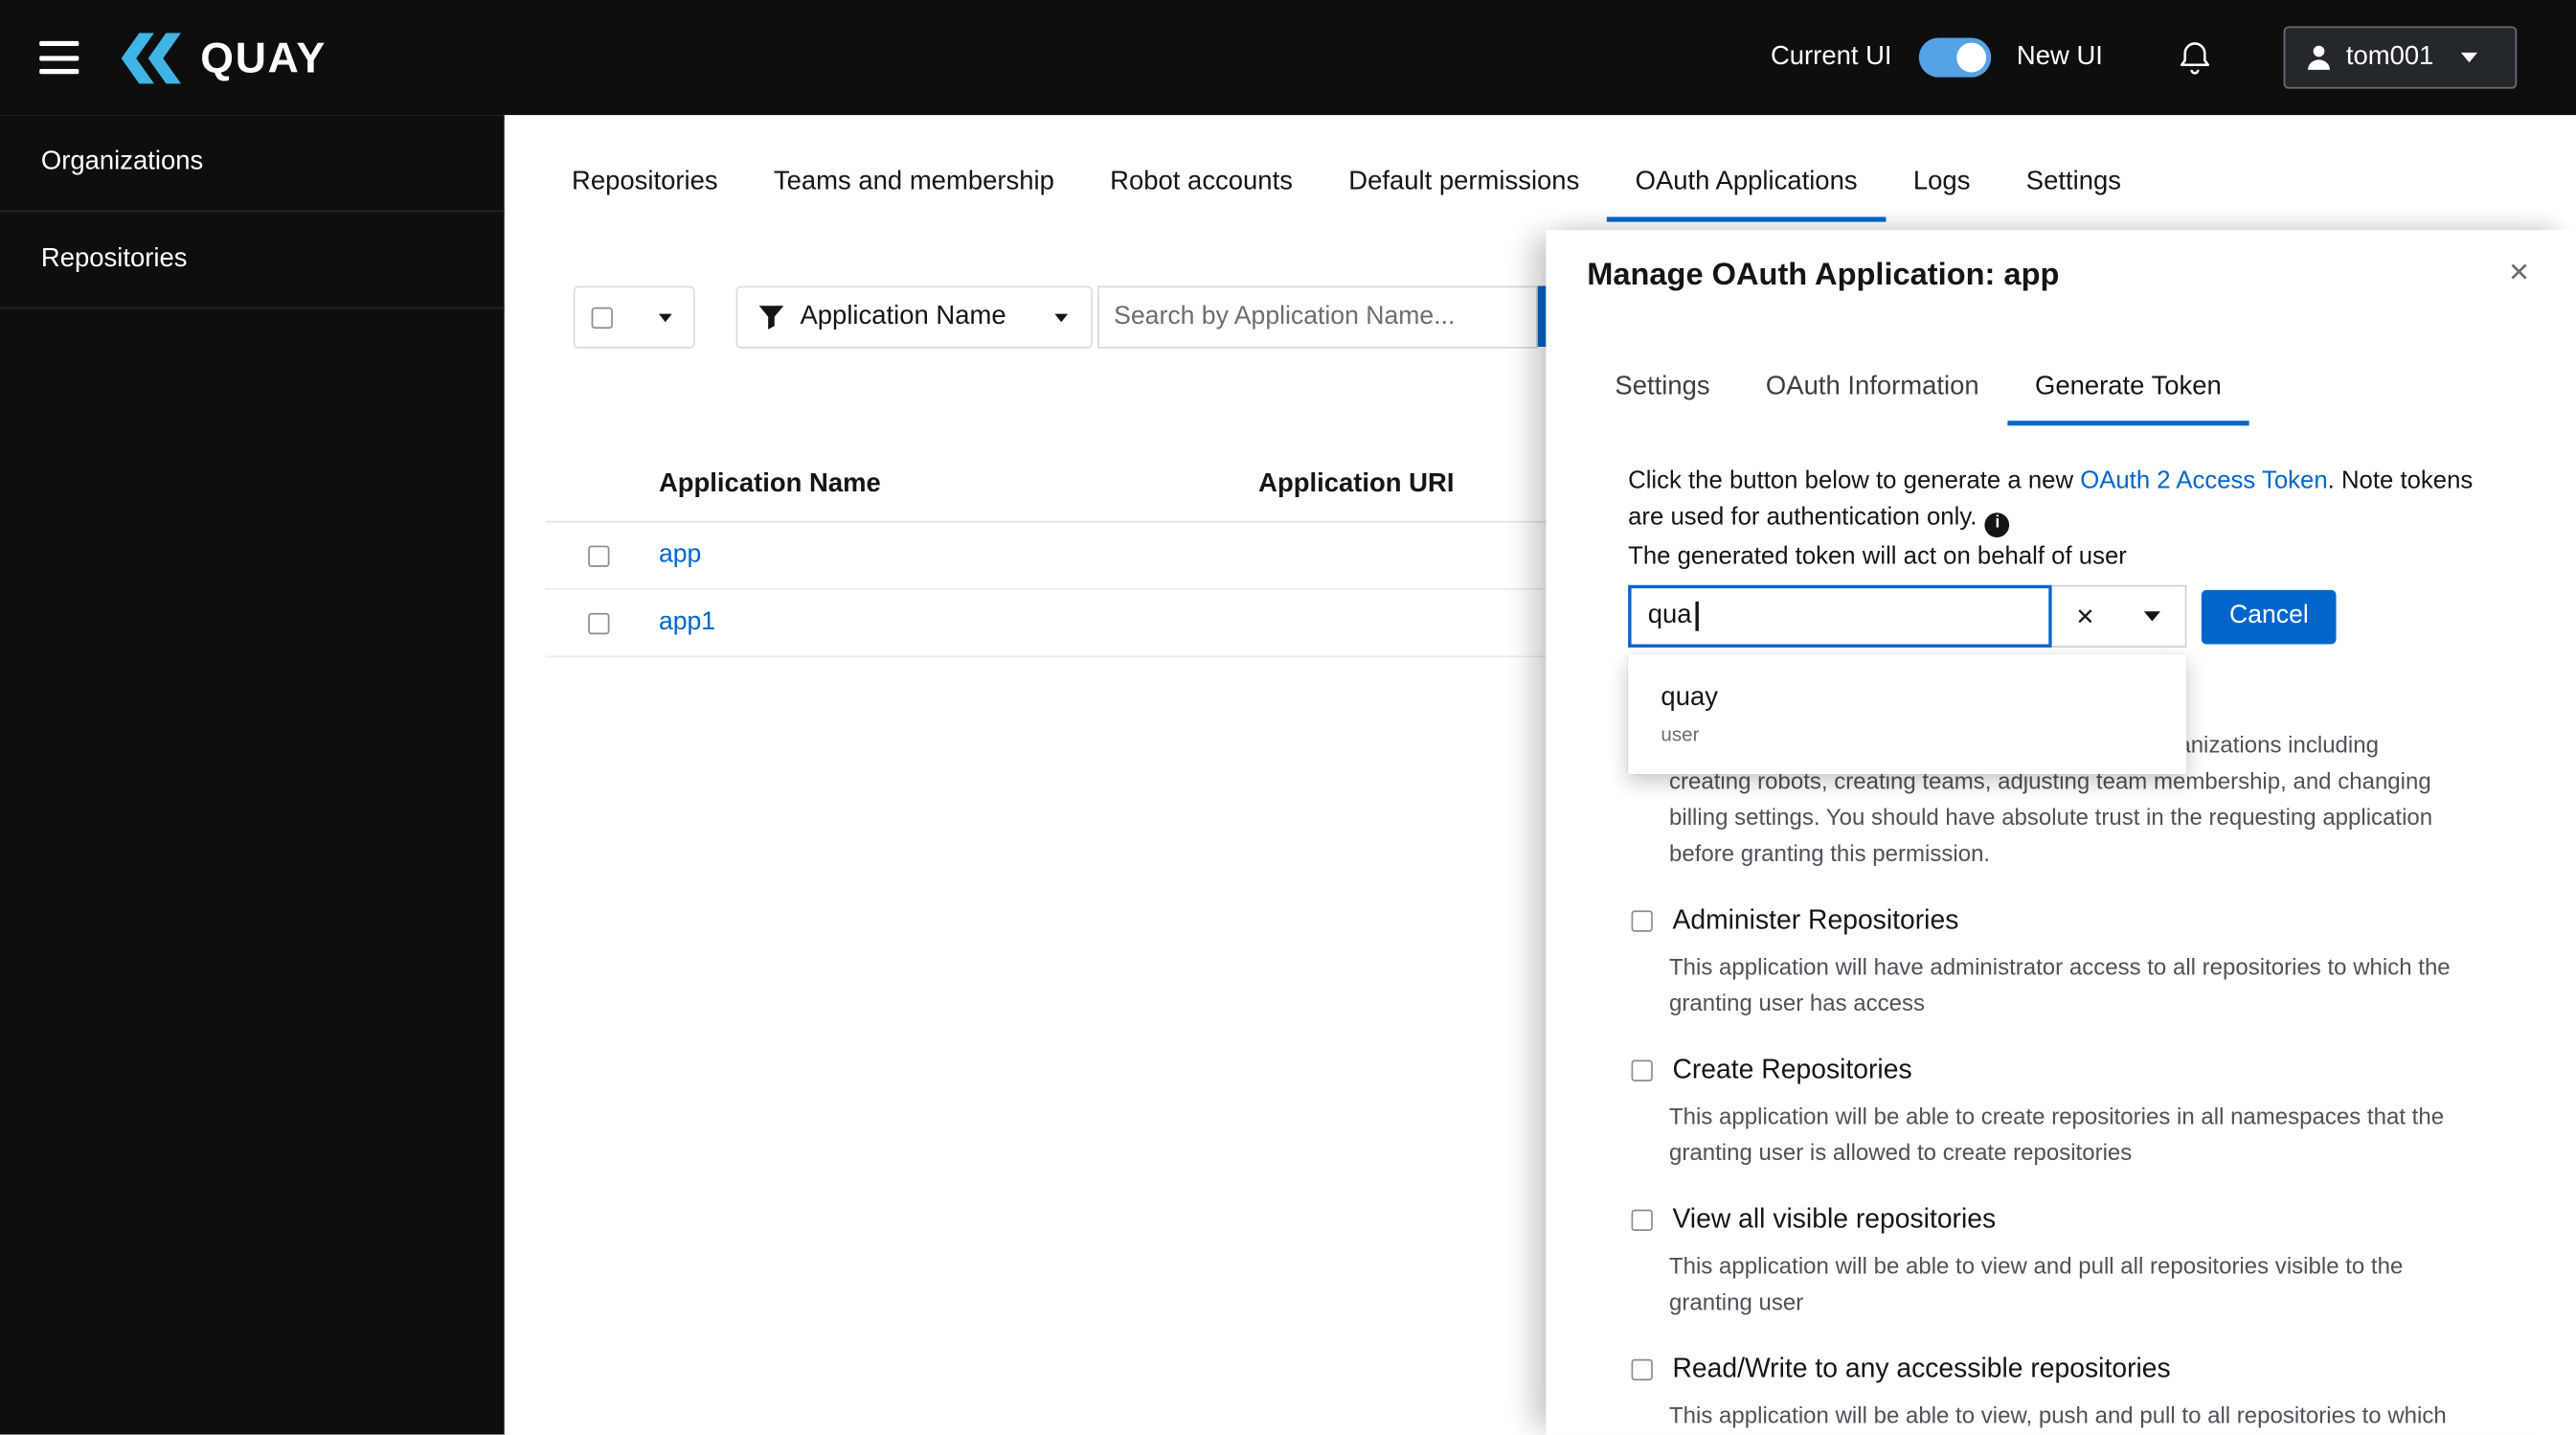  What do you see at coordinates (687, 622) in the screenshot?
I see `application-link: app1` at bounding box center [687, 622].